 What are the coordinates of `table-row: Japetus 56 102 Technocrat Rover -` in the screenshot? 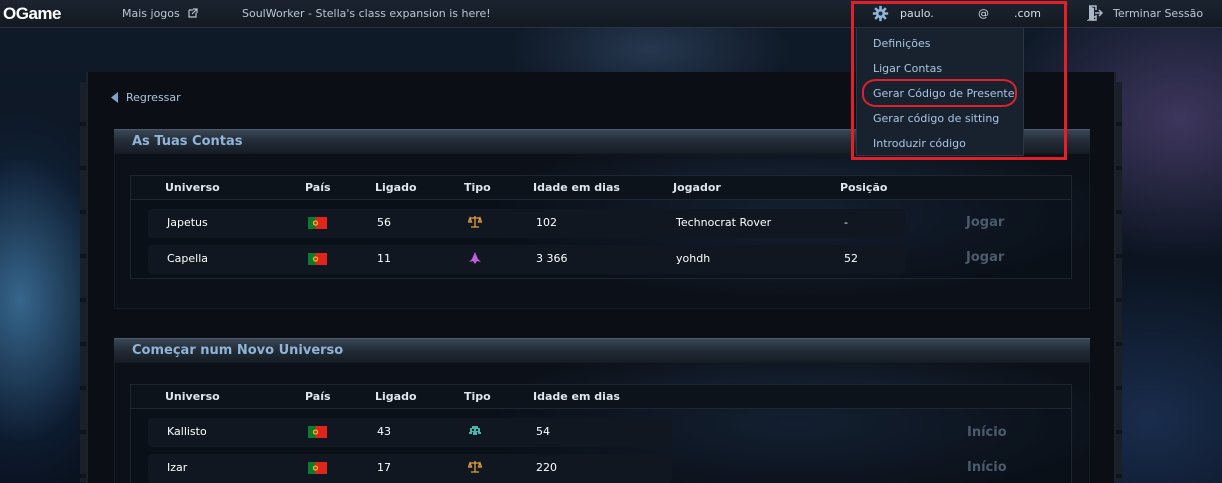 It's located at (526, 223).